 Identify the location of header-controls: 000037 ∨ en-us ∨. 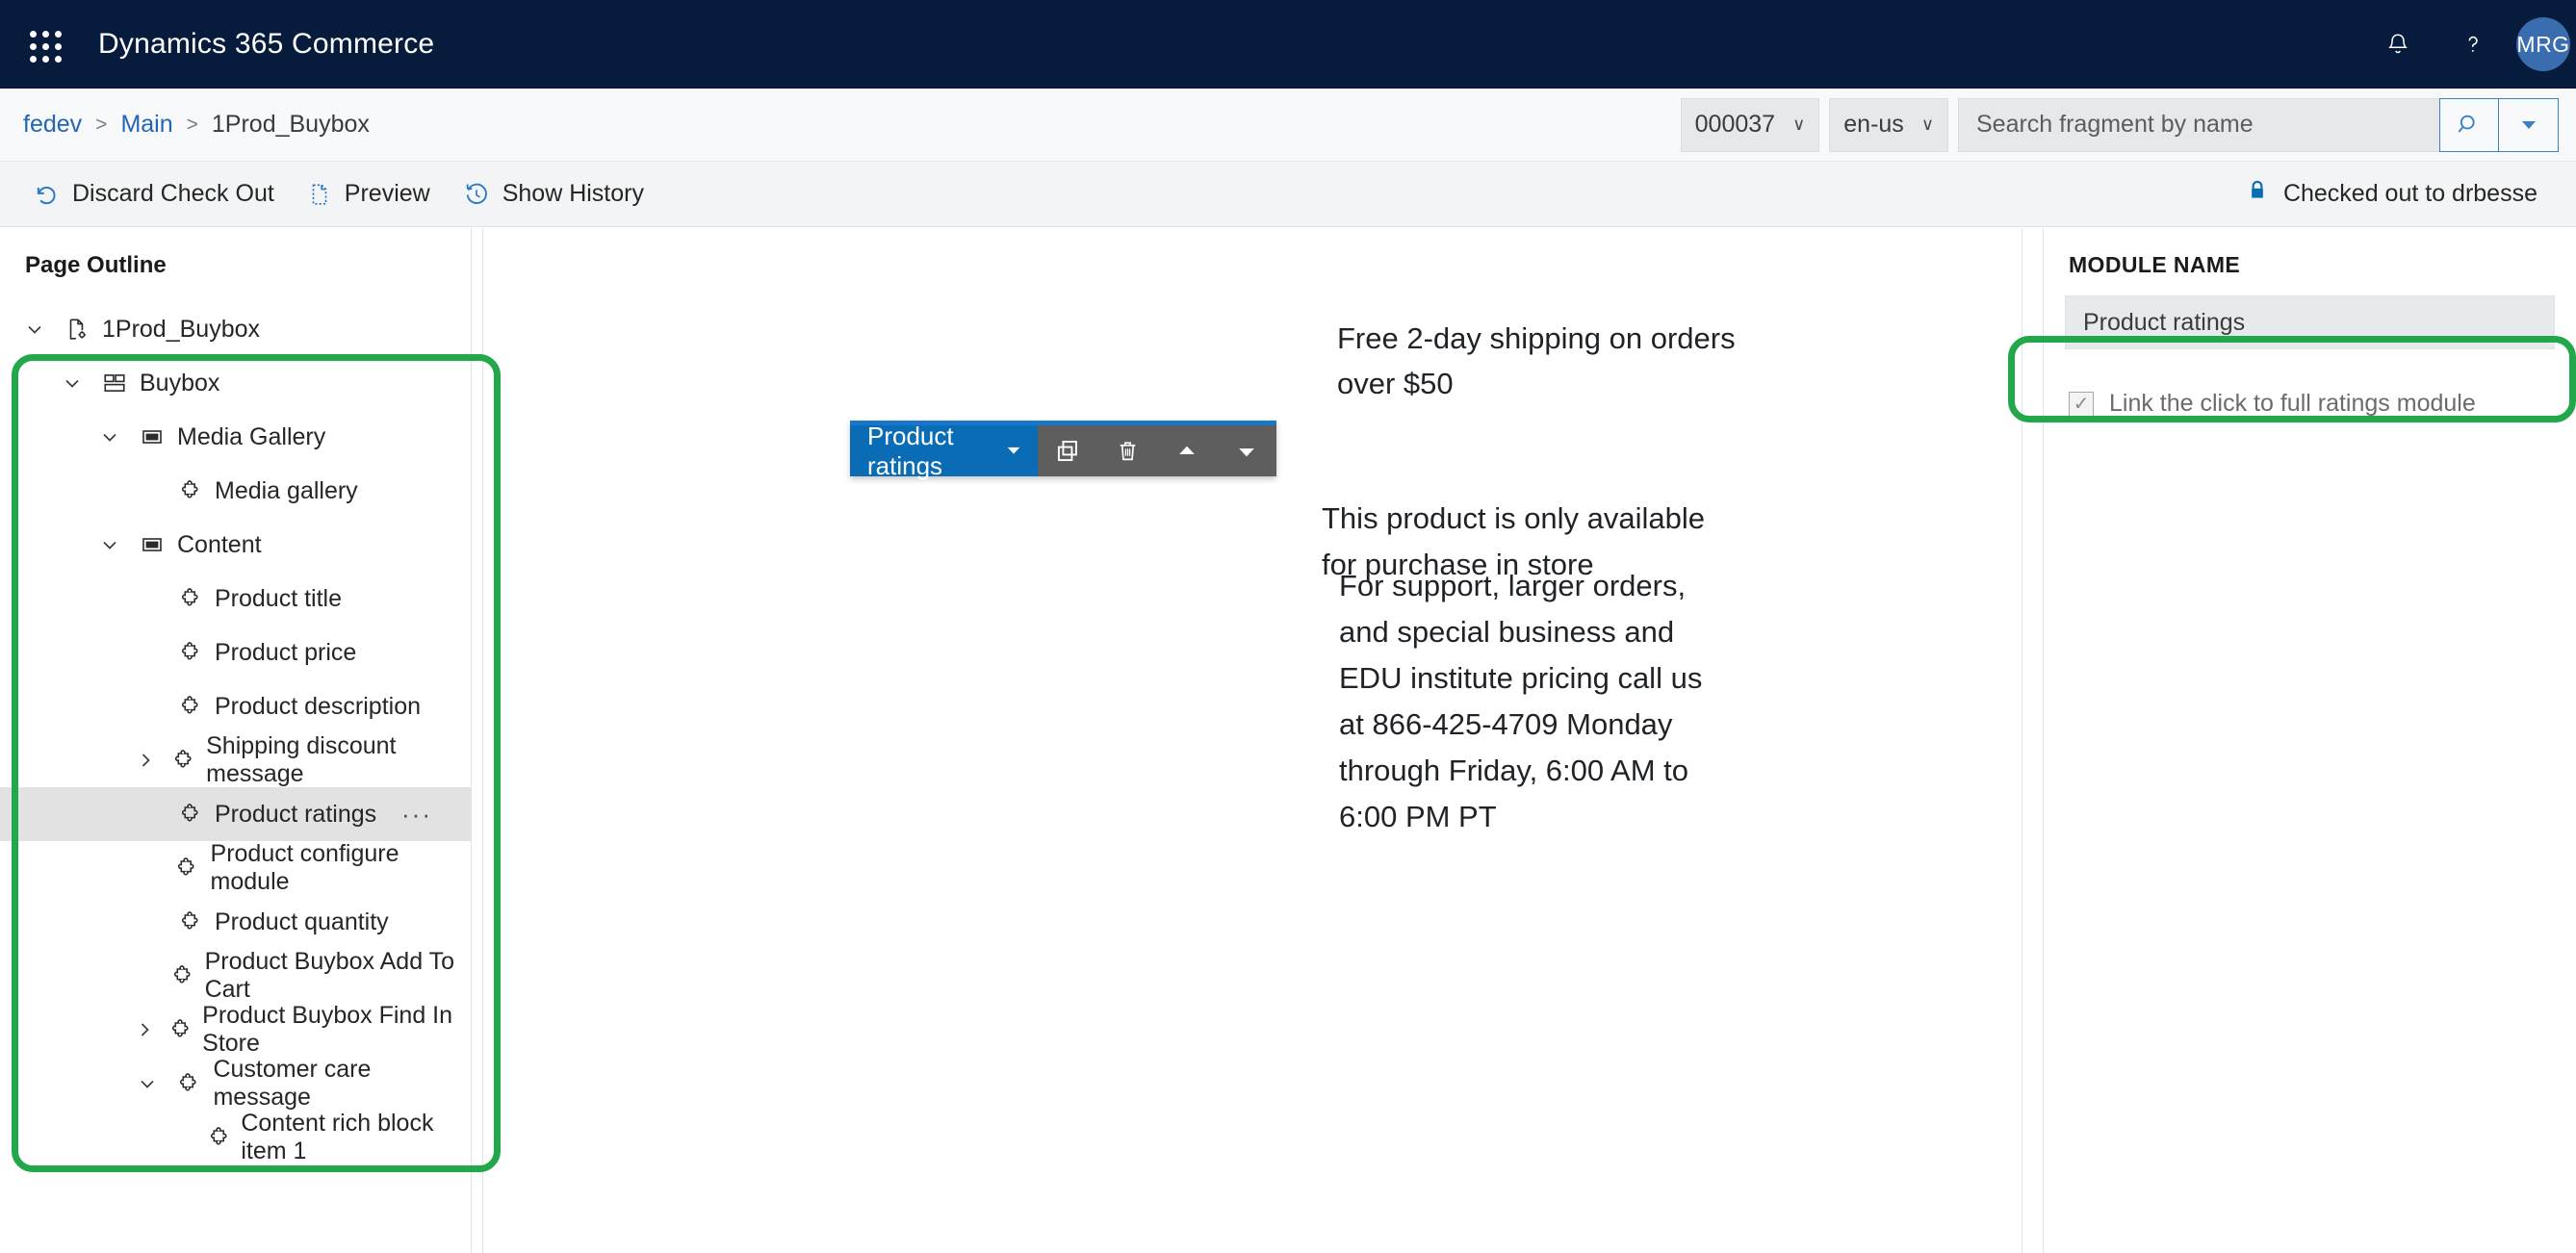
(2120, 124).